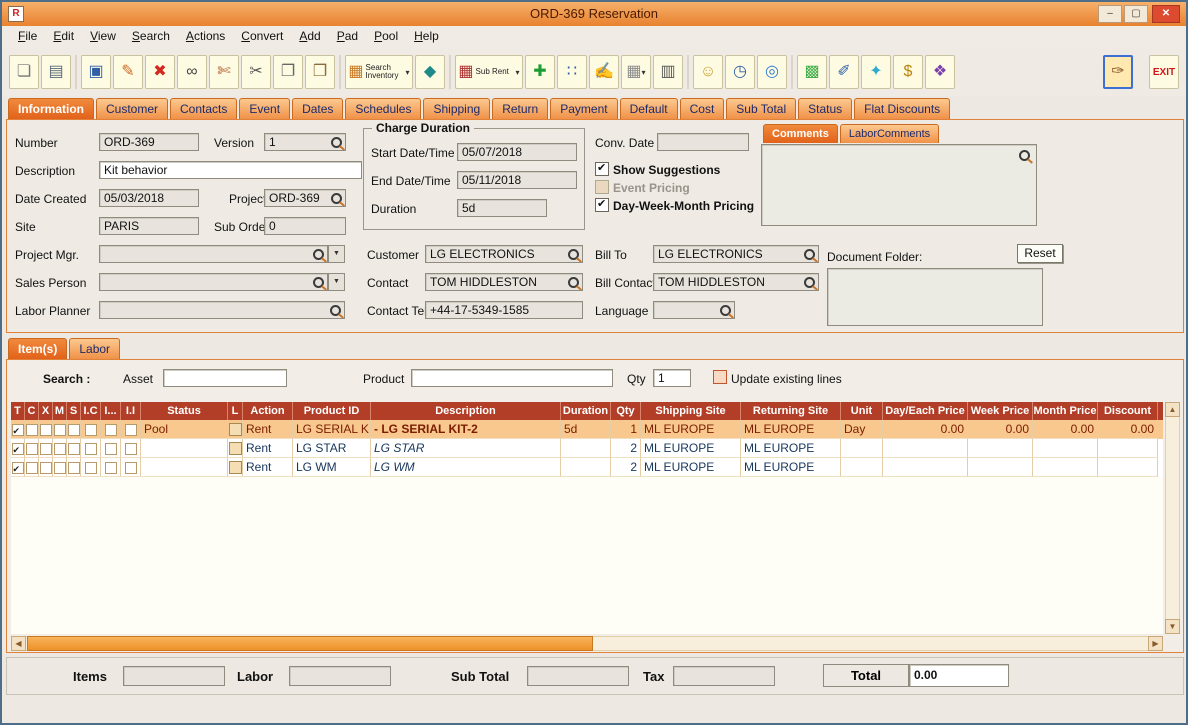 The height and width of the screenshot is (725, 1188). Describe the element at coordinates (184, 411) in the screenshot. I see `column-header-status: Status` at that location.